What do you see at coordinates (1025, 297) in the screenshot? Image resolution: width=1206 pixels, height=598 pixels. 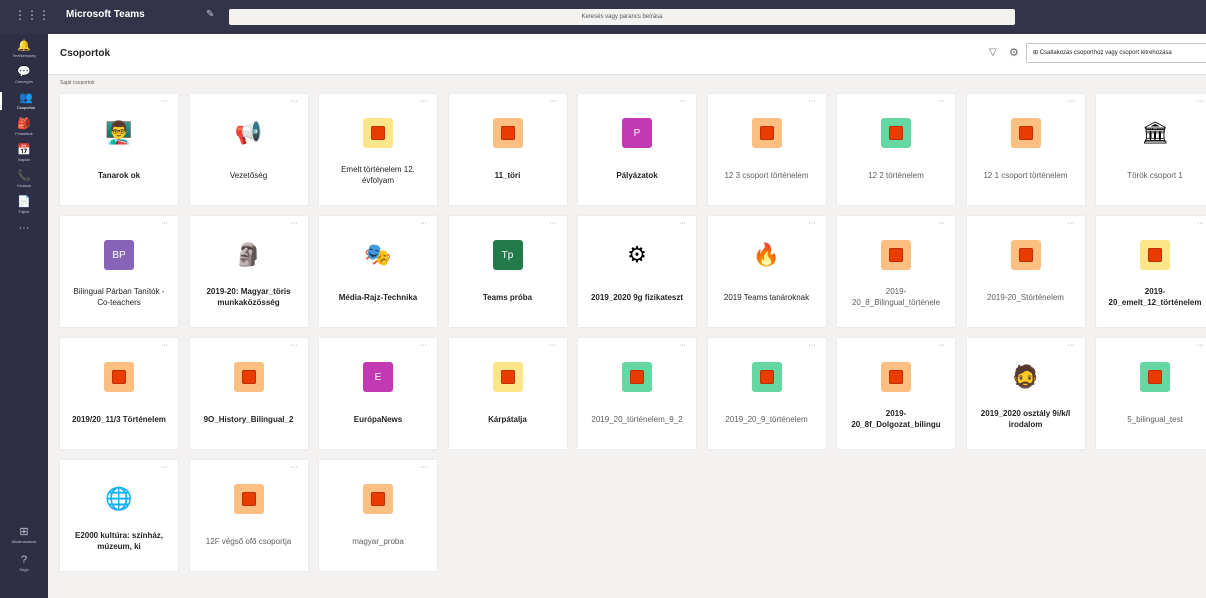 I see `team-name: 2019-20_Stórténelem` at bounding box center [1025, 297].